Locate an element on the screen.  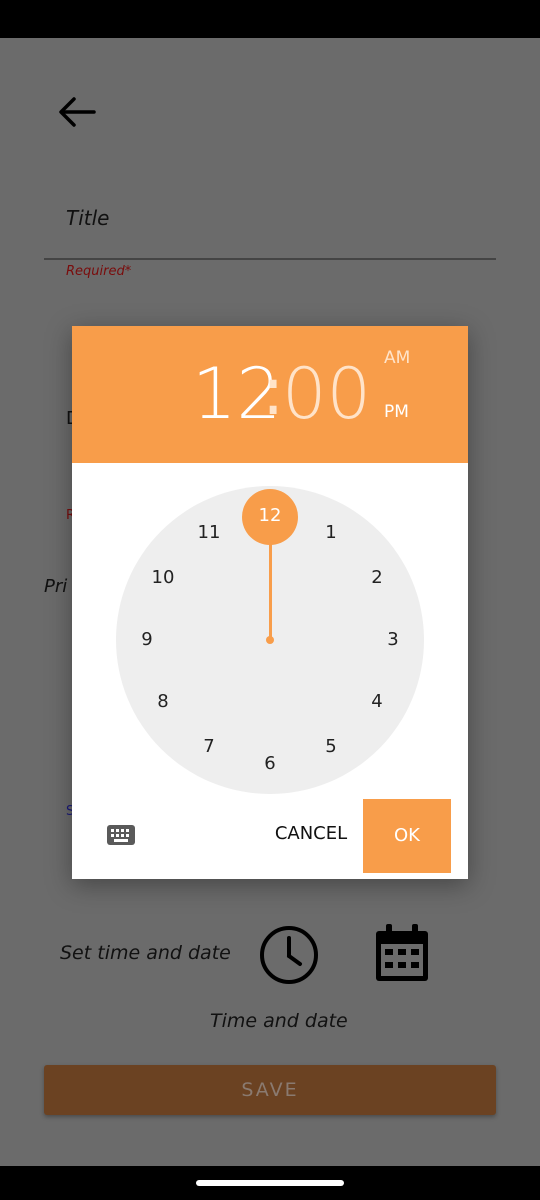
hour-3: 3 is located at coordinates (393, 640).